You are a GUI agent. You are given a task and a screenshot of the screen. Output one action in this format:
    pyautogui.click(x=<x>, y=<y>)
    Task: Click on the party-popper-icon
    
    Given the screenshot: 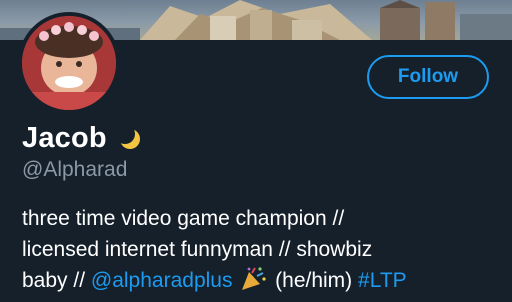 What is the action you would take?
    pyautogui.click(x=253, y=279)
    